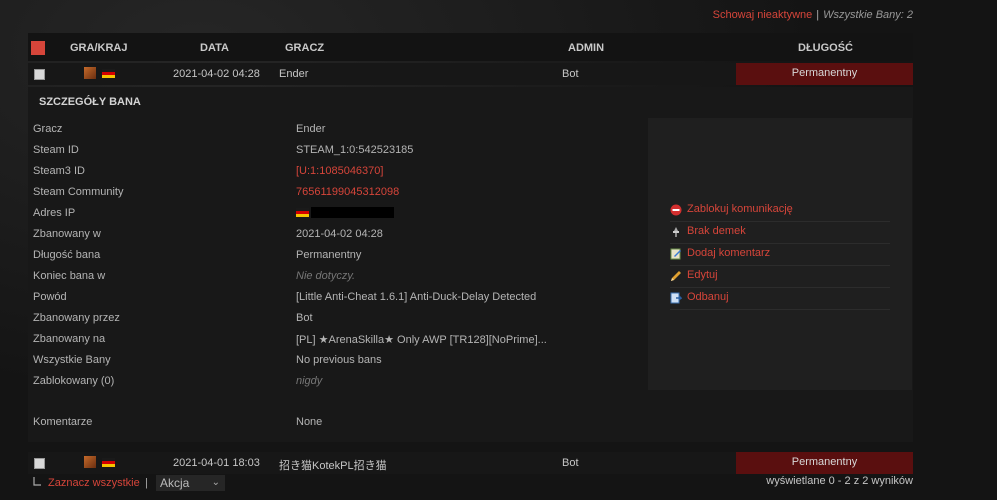 This screenshot has height=500, width=997. What do you see at coordinates (326, 276) in the screenshot?
I see `detail-value-ends: Nie dotyczy.` at bounding box center [326, 276].